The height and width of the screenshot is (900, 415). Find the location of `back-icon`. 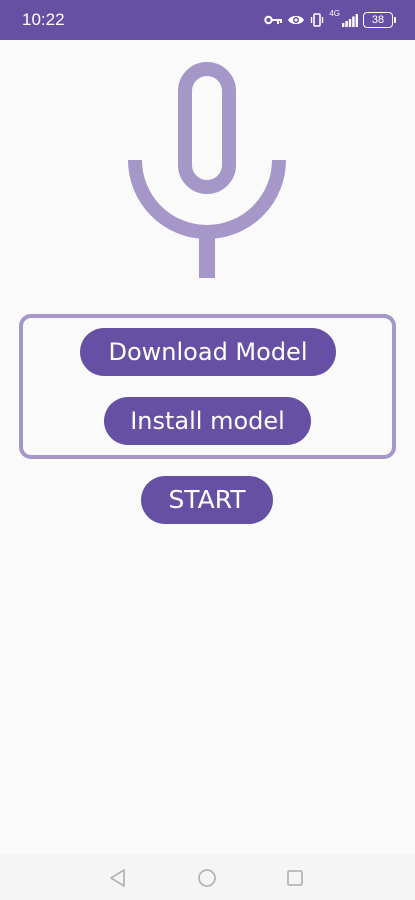

back-icon is located at coordinates (118, 878).